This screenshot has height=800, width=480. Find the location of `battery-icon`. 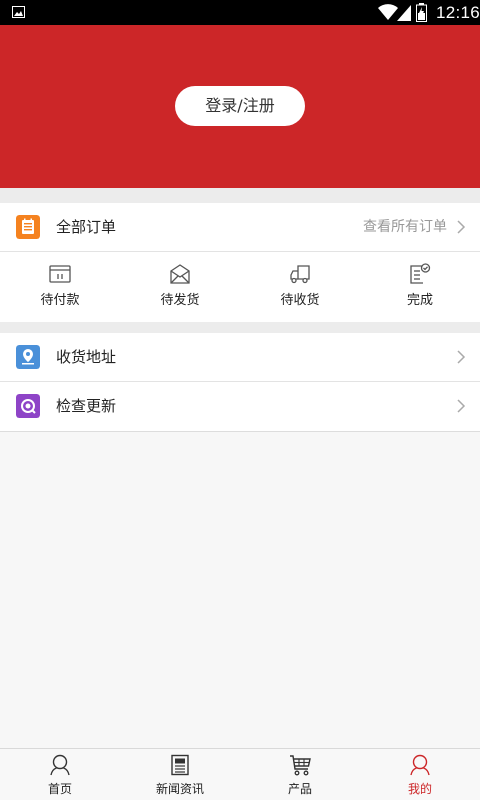

battery-icon is located at coordinates (421, 12).